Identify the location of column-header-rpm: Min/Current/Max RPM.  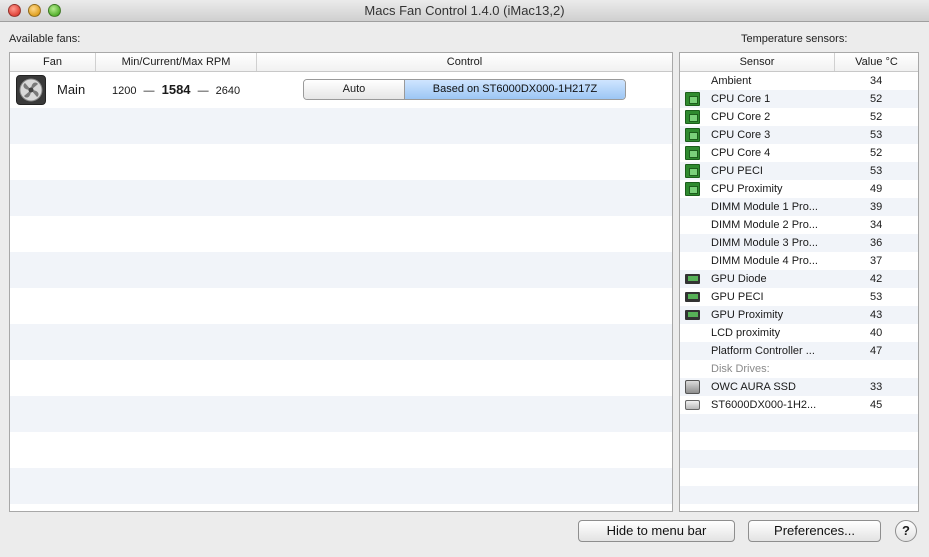
(176, 62).